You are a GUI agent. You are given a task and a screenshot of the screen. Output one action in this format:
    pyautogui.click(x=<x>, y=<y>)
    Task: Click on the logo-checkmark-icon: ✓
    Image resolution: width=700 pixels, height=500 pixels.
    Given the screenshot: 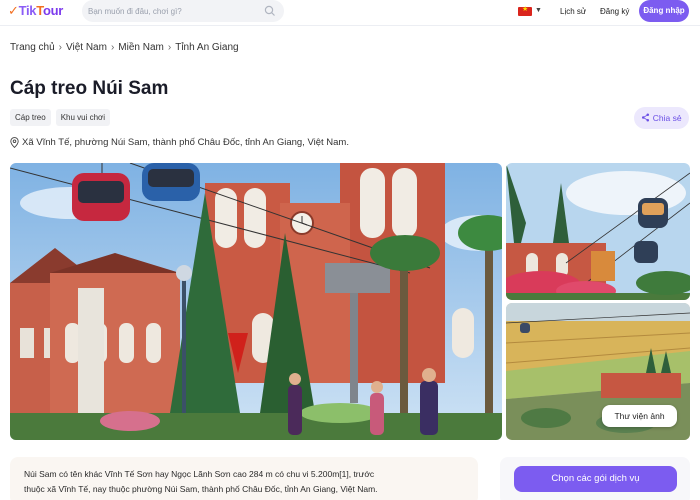 What is the action you would take?
    pyautogui.click(x=13, y=10)
    